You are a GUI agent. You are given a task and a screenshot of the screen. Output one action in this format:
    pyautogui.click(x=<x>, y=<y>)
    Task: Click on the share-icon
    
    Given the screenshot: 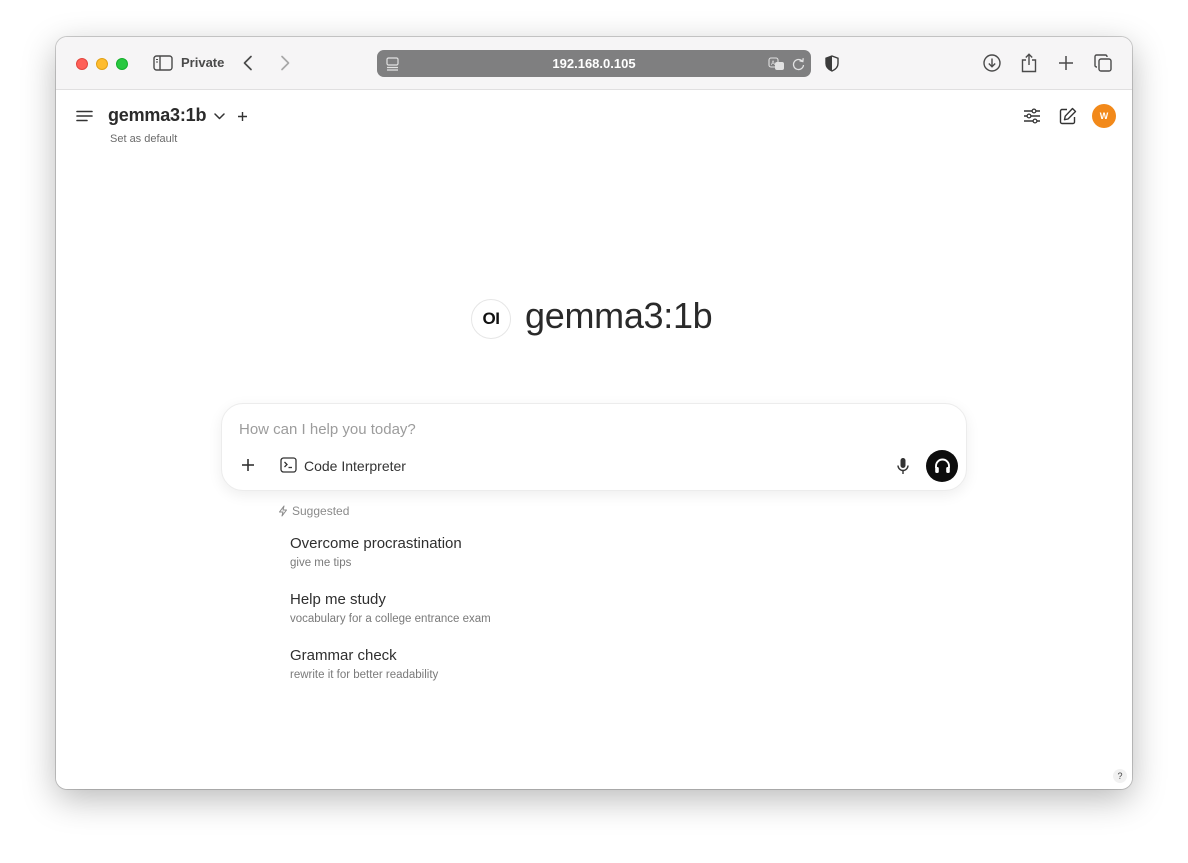 What is the action you would take?
    pyautogui.click(x=1029, y=62)
    